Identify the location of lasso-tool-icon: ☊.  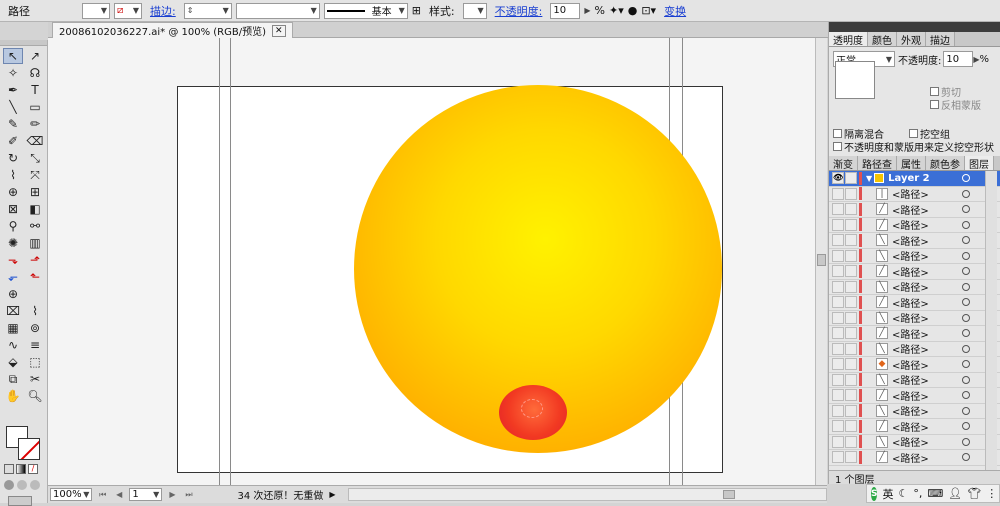
(35, 73).